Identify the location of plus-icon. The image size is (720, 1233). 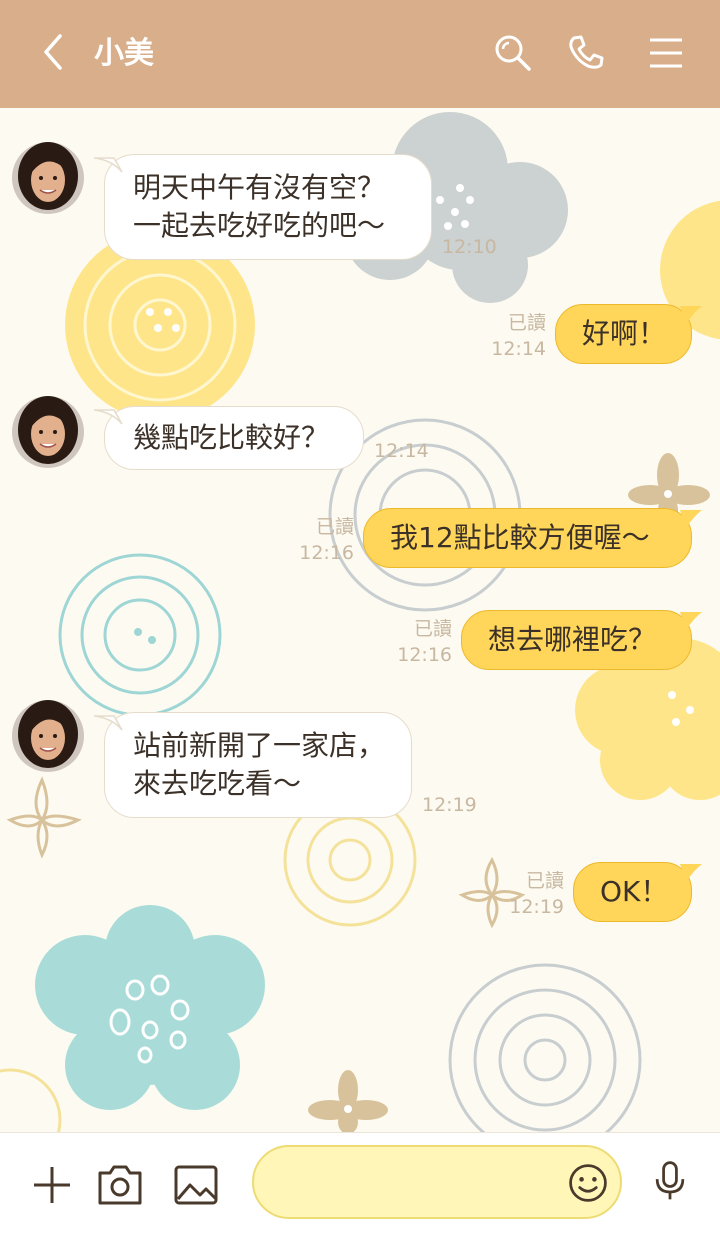
(52, 1185).